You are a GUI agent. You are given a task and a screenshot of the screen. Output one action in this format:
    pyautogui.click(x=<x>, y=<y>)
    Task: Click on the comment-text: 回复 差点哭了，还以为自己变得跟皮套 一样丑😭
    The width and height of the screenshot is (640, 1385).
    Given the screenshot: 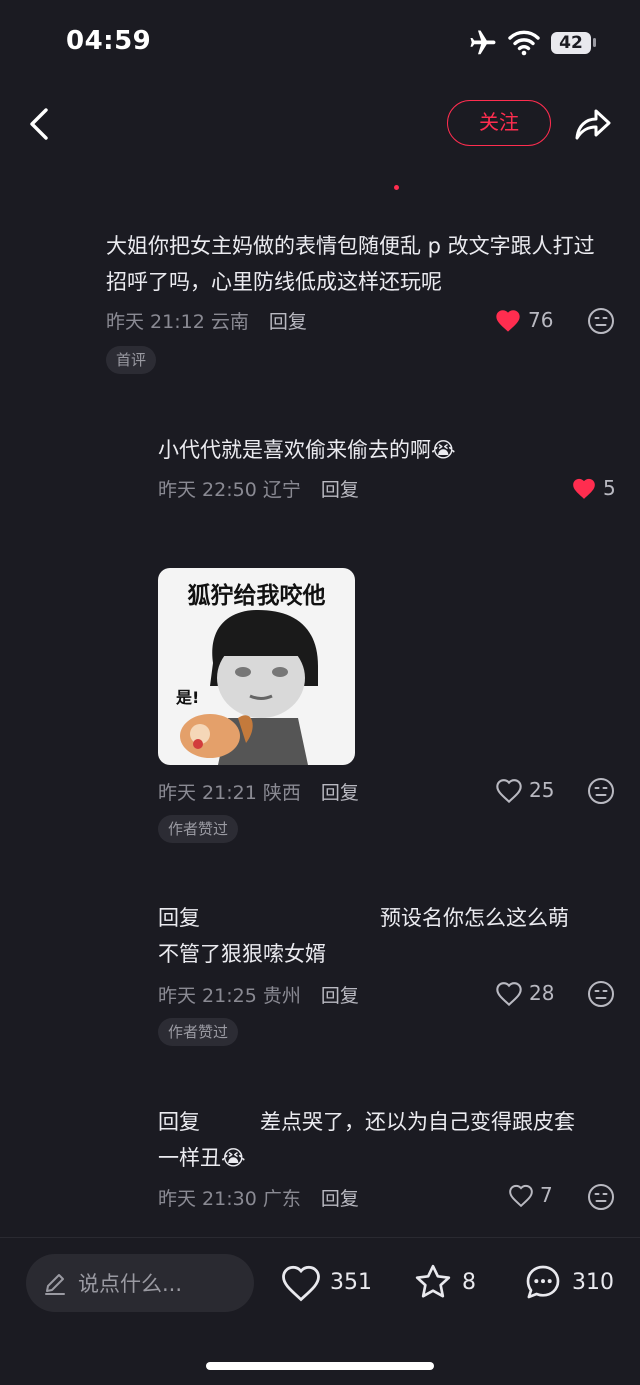 What is the action you would take?
    pyautogui.click(x=366, y=1140)
    